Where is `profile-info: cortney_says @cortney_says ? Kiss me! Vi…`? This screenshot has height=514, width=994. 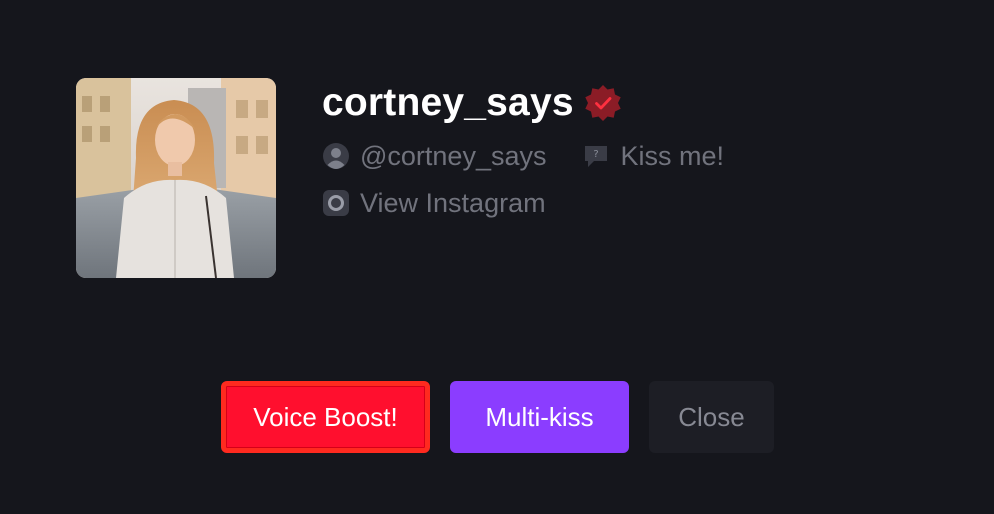
profile-info: cortney_says @cortney_says ? Kiss me! Vi… is located at coordinates (523, 150).